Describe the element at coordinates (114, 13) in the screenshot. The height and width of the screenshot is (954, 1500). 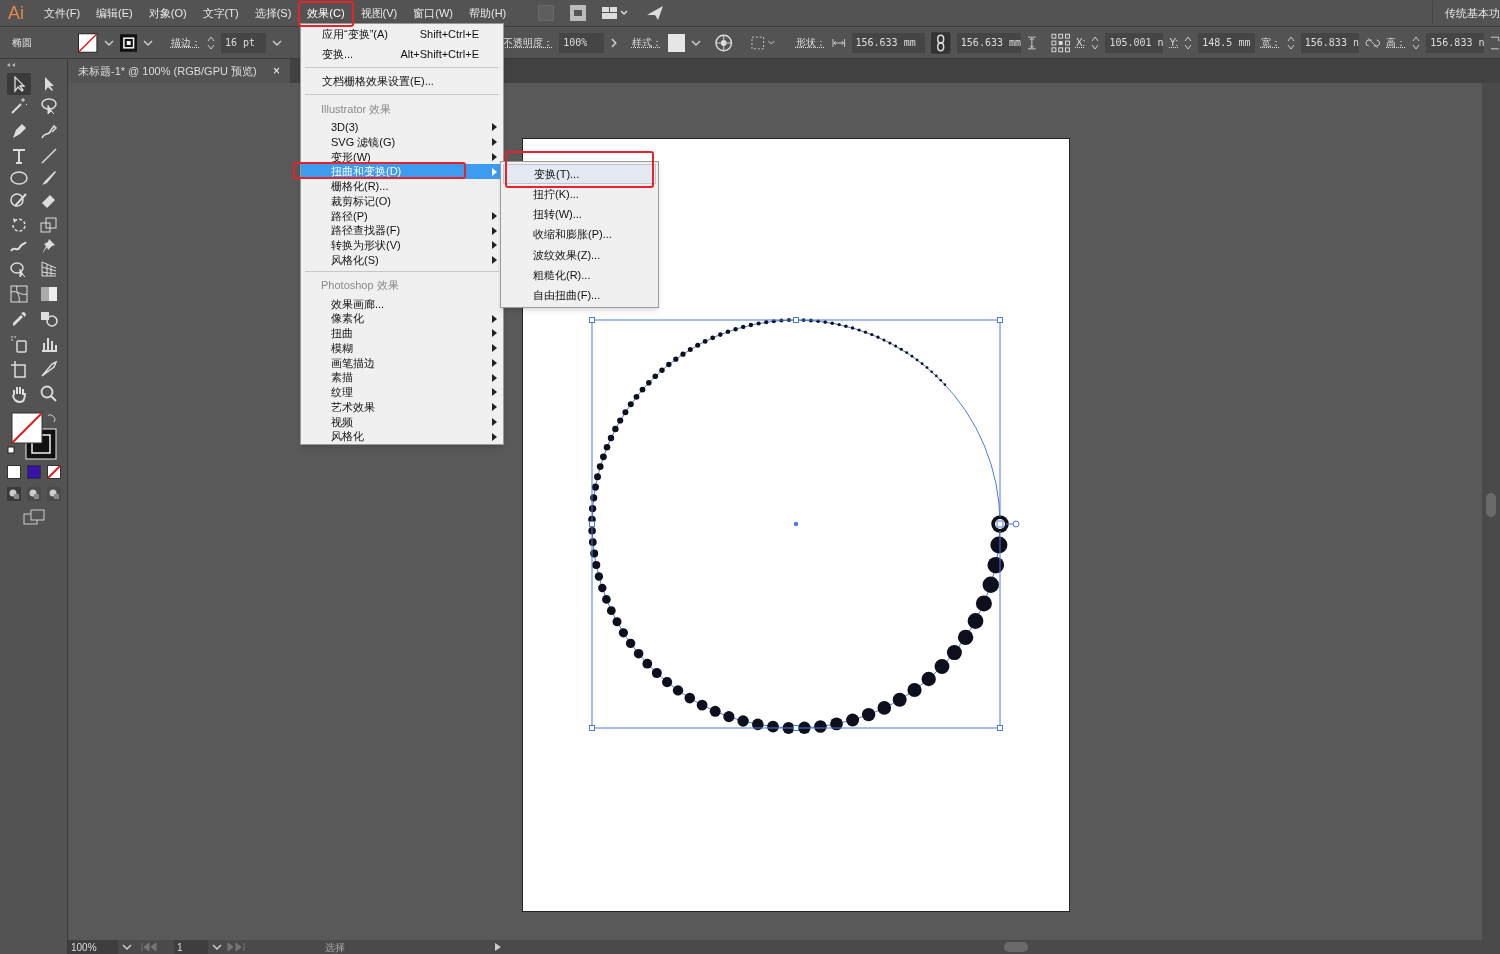
I see `menu-item: 编辑(E)` at that location.